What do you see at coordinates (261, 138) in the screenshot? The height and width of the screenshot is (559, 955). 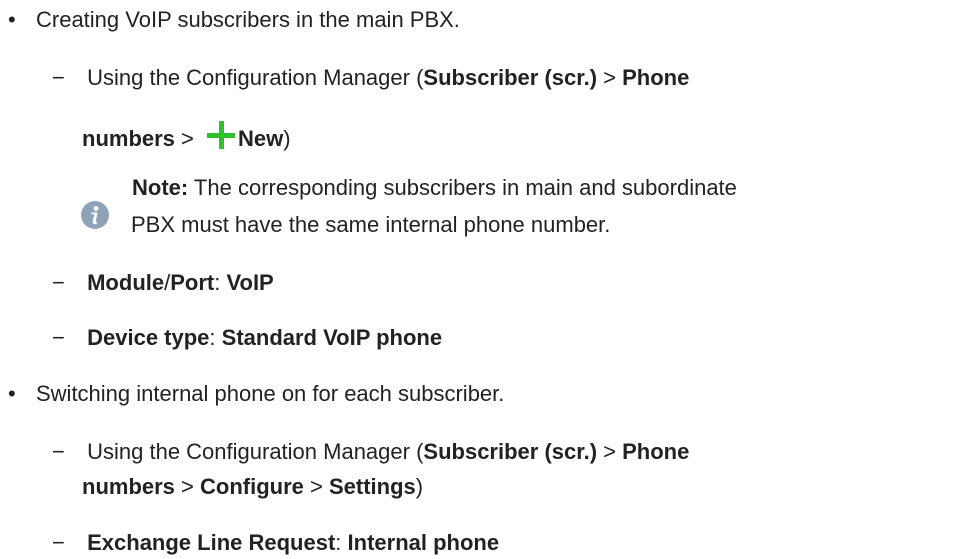 I see `menu-new: New` at bounding box center [261, 138].